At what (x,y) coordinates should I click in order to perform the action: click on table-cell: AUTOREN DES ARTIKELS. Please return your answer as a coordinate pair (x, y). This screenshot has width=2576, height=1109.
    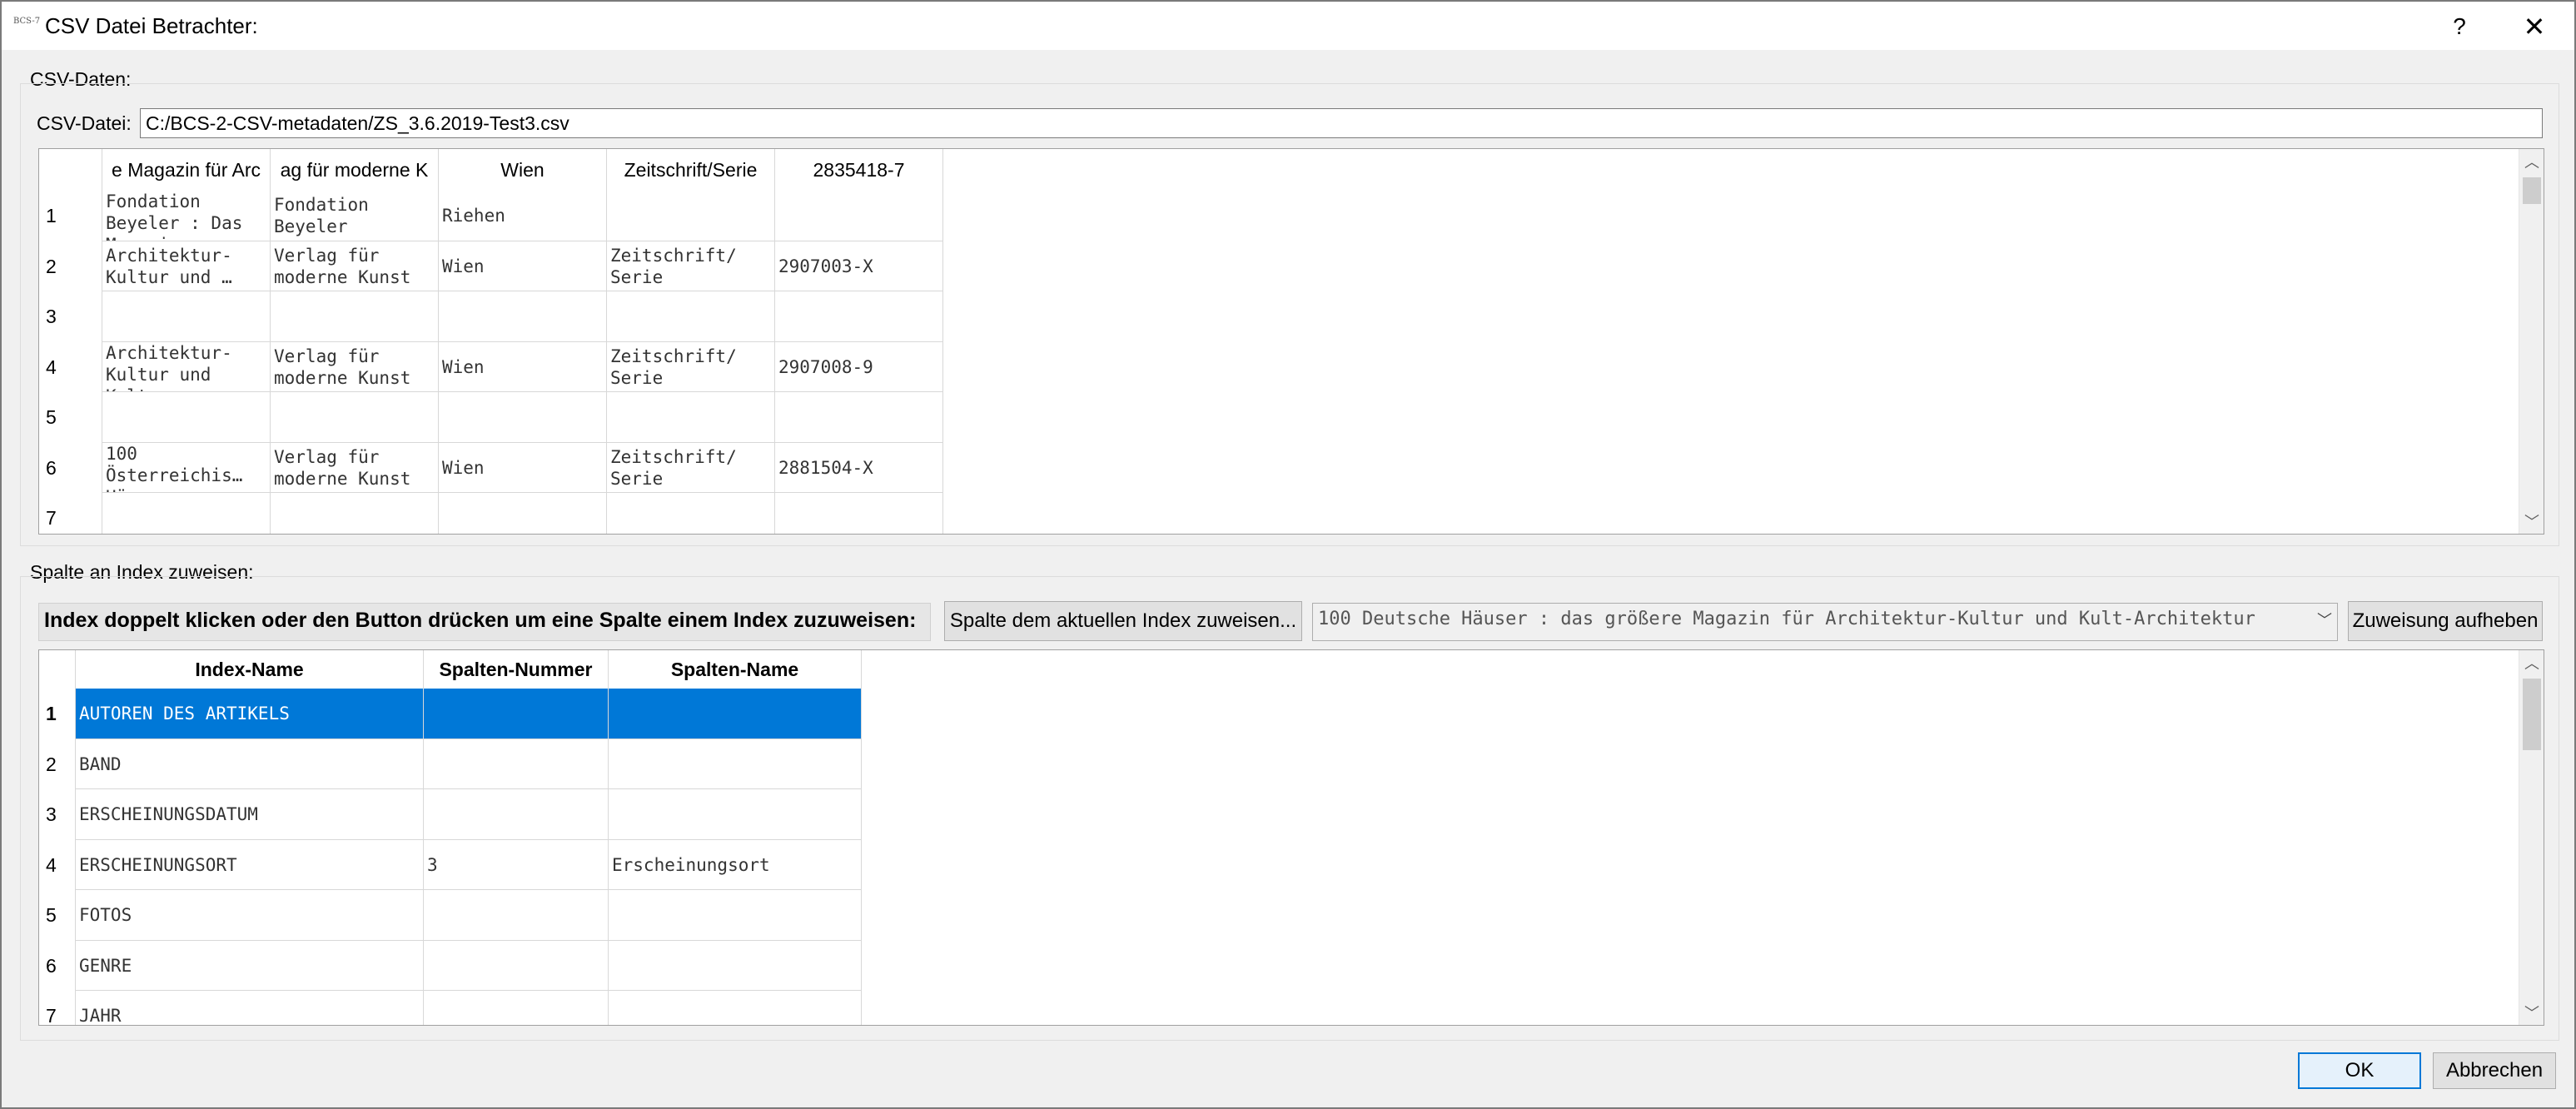
    Looking at the image, I should click on (250, 714).